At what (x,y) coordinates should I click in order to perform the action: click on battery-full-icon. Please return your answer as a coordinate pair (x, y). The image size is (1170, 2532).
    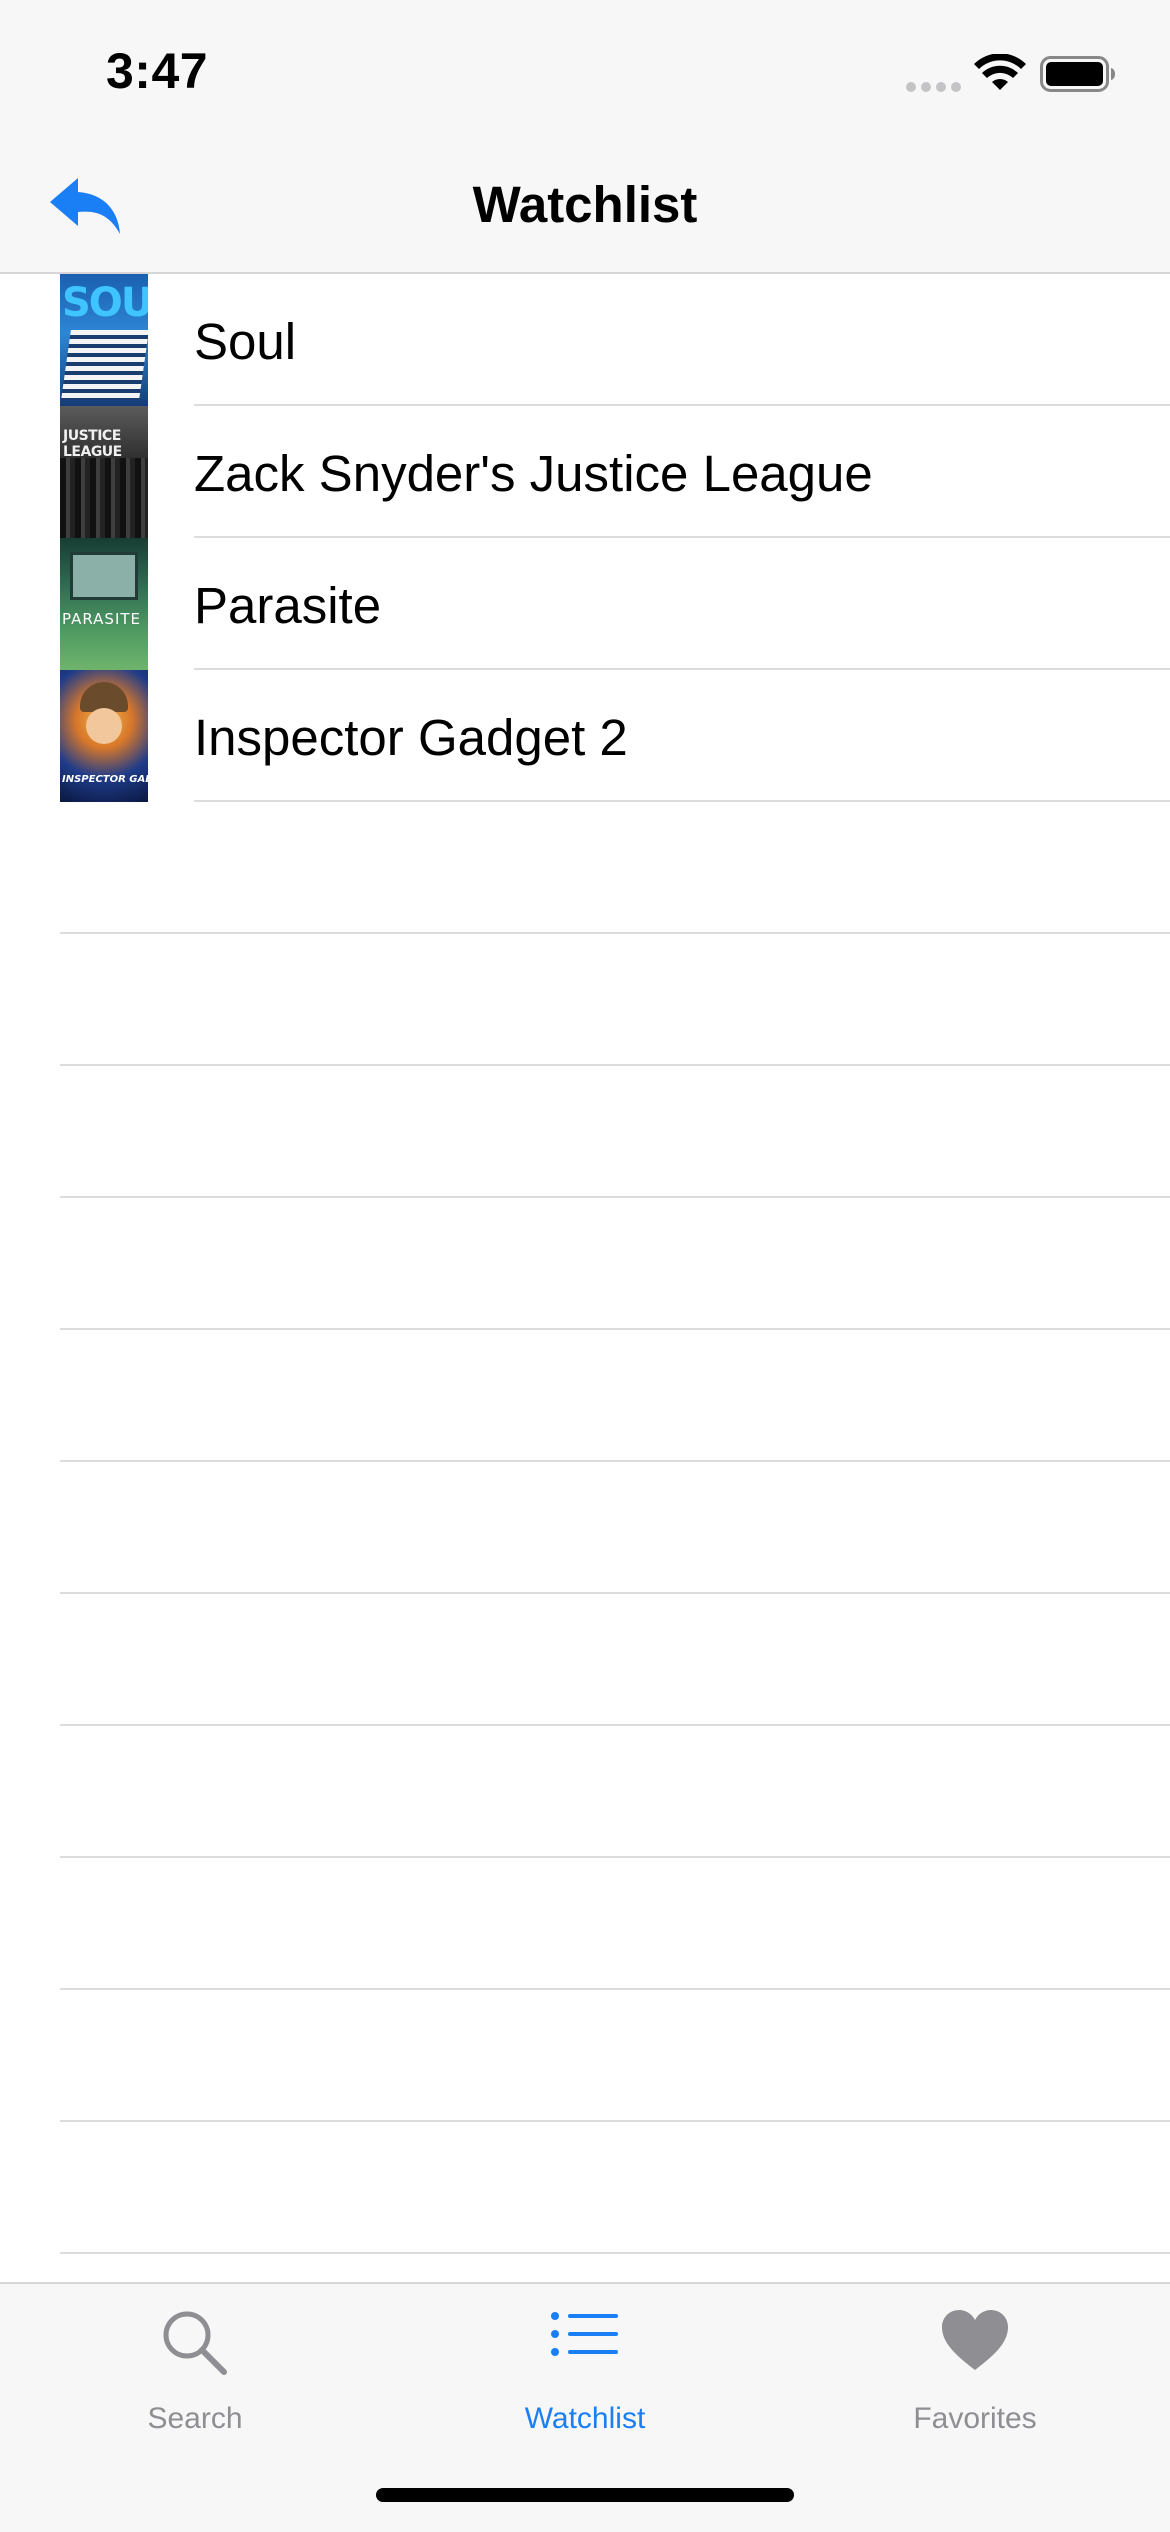
    Looking at the image, I should click on (1077, 74).